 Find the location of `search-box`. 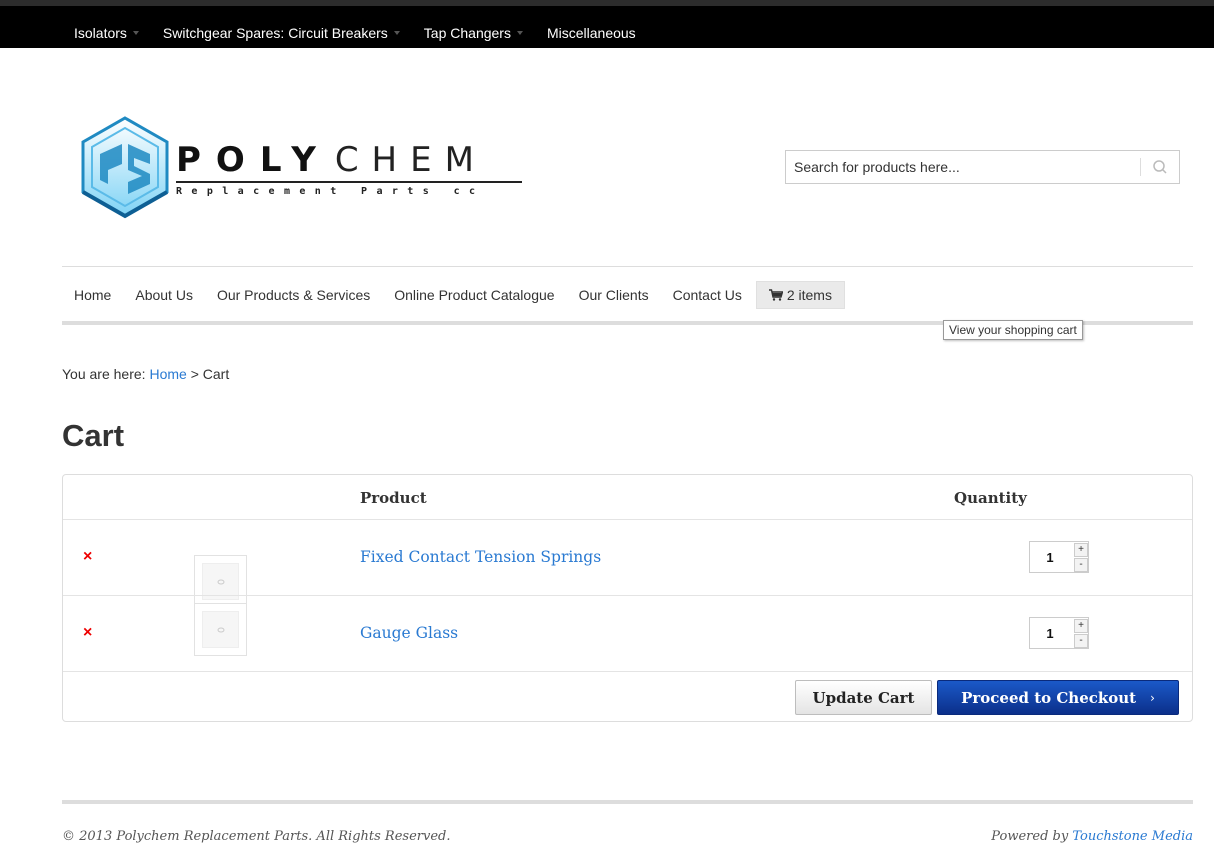

search-box is located at coordinates (982, 167).